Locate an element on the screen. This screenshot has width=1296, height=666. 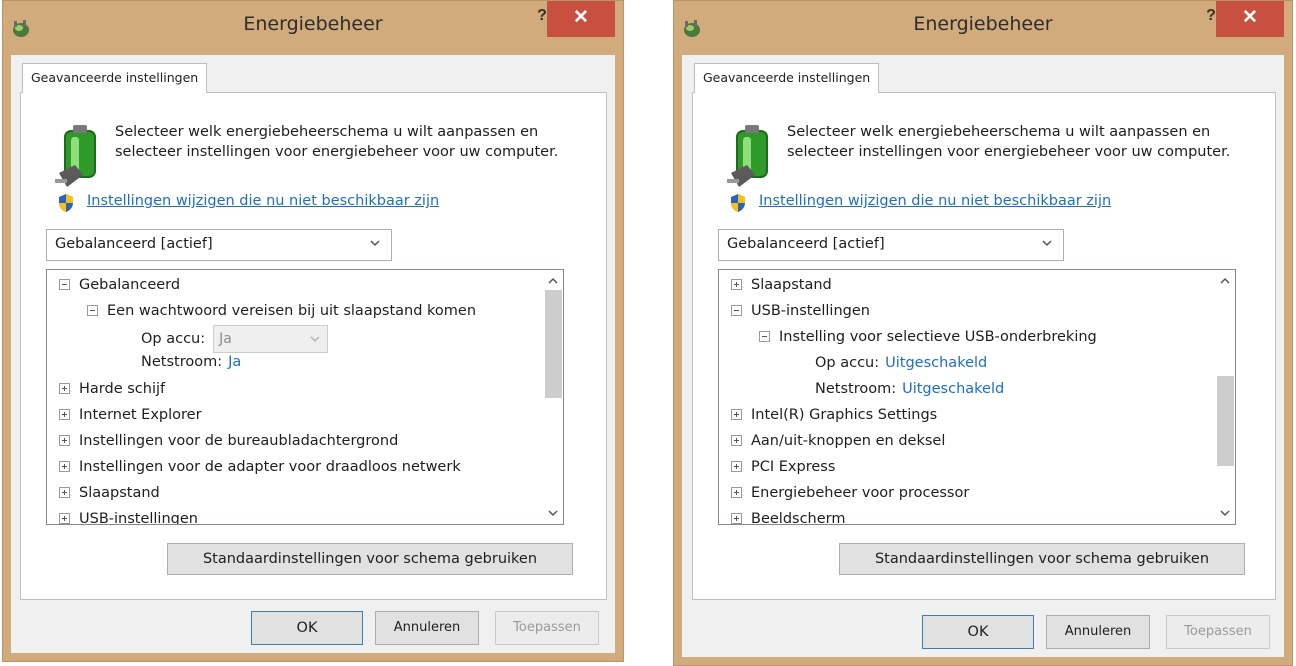
on-battery-value-link: Uitgeschakeld is located at coordinates (936, 363).